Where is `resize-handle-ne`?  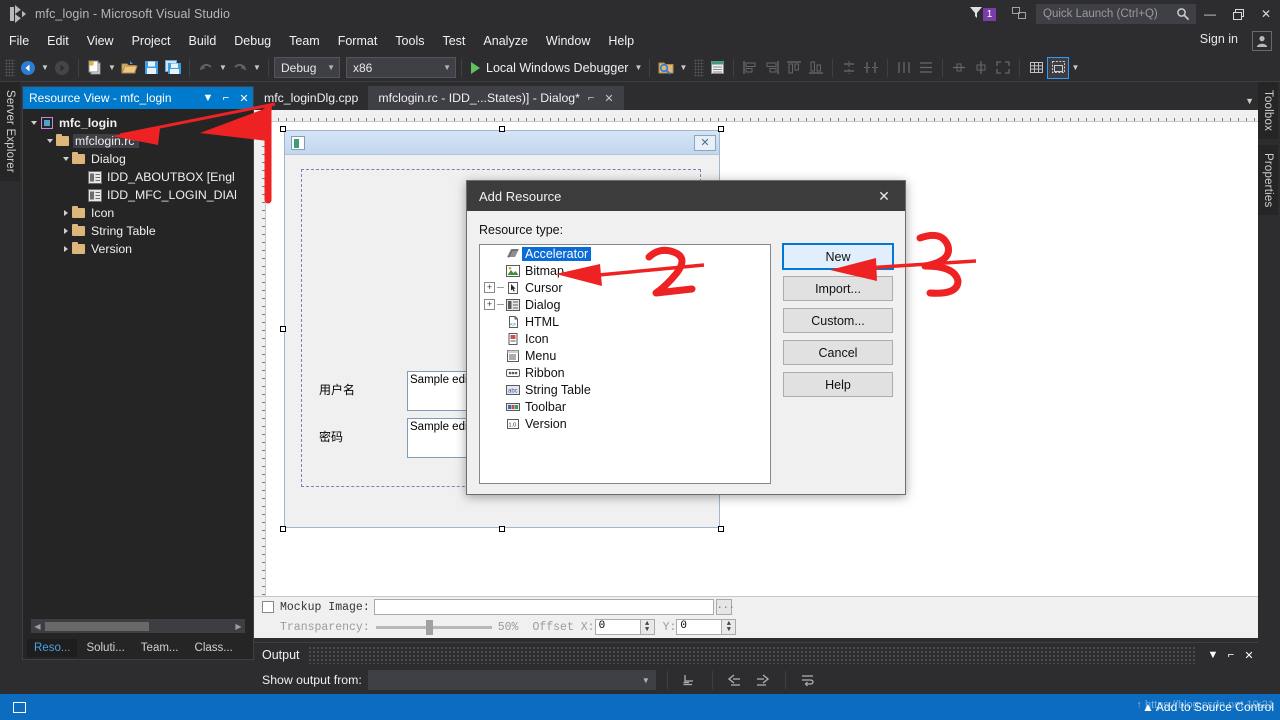 resize-handle-ne is located at coordinates (721, 129).